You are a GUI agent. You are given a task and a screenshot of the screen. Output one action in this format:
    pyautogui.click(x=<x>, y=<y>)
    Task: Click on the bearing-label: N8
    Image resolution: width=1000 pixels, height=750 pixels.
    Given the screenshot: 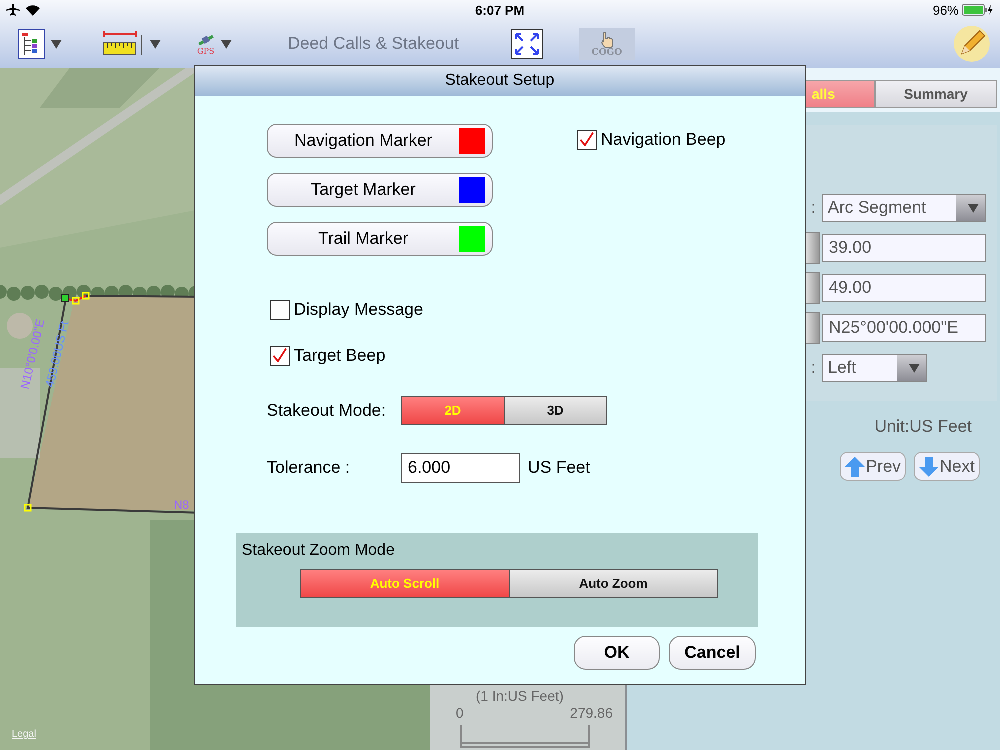 What is the action you would take?
    pyautogui.click(x=182, y=505)
    